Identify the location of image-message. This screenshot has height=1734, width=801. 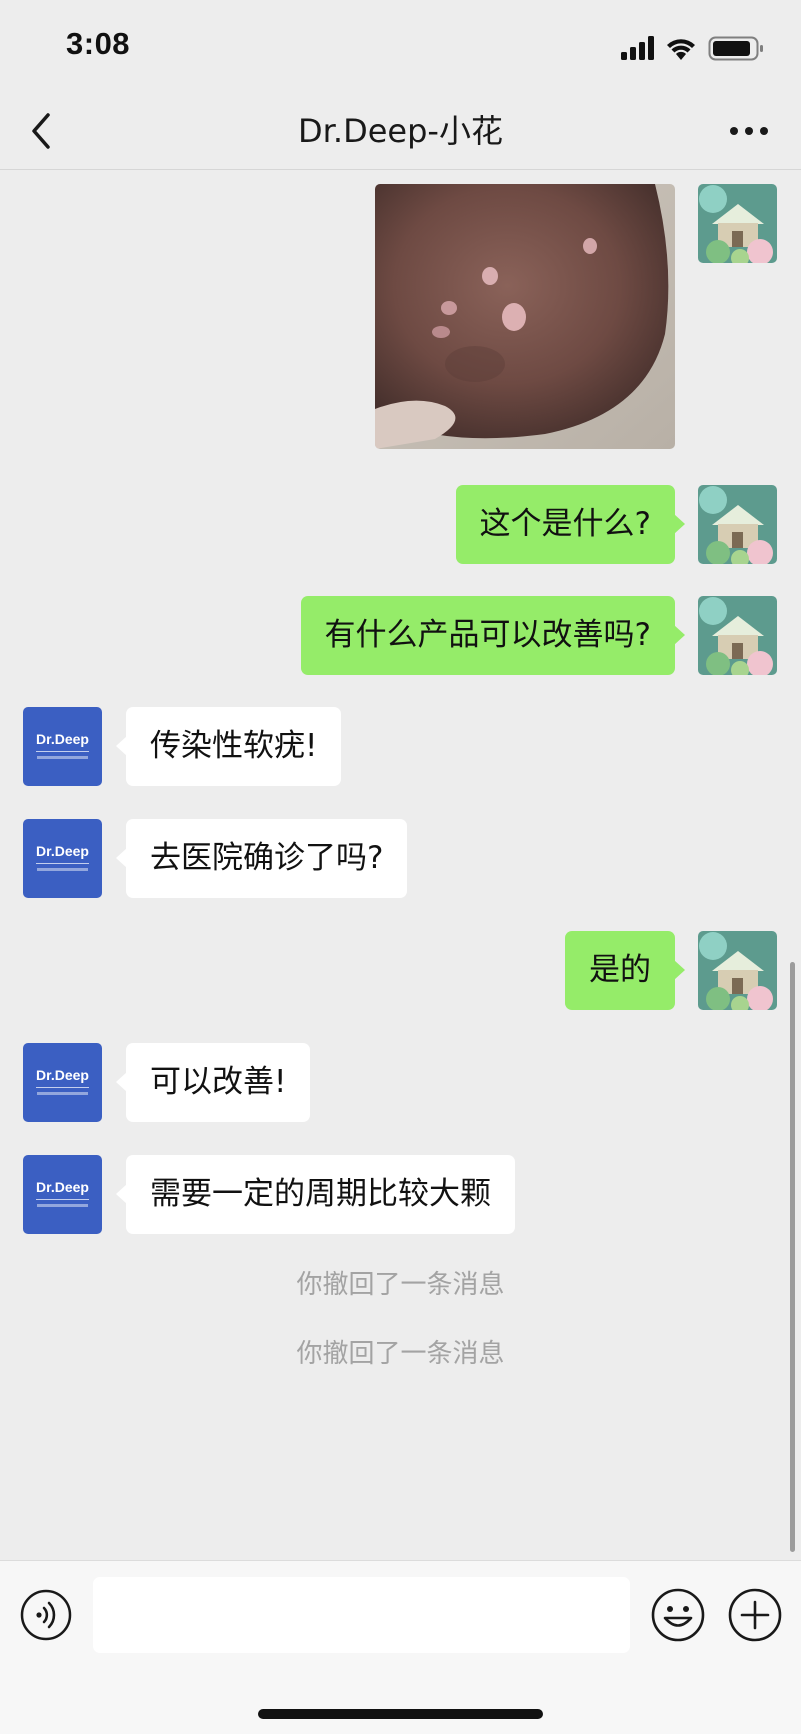
(525, 316).